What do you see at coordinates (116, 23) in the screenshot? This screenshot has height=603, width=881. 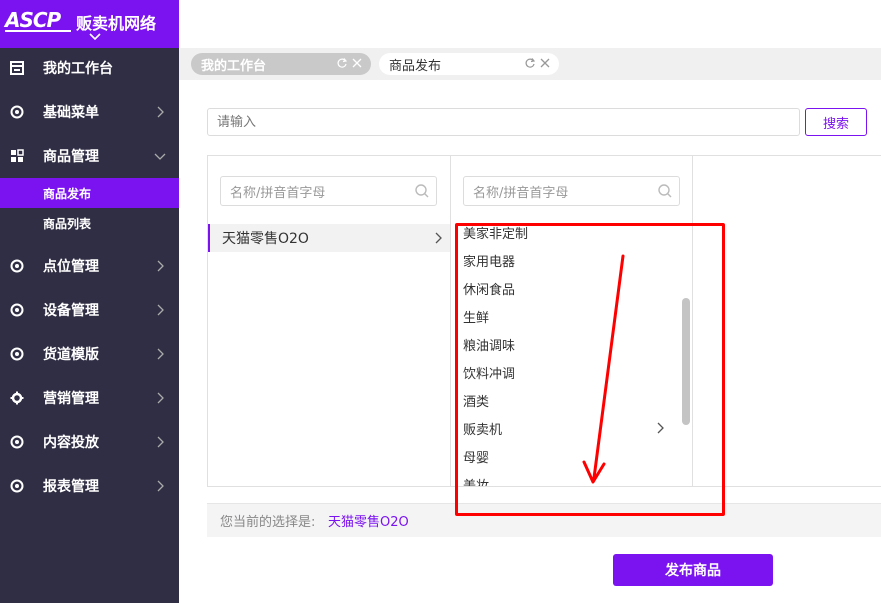 I see `logo-text: 贩卖机网络` at bounding box center [116, 23].